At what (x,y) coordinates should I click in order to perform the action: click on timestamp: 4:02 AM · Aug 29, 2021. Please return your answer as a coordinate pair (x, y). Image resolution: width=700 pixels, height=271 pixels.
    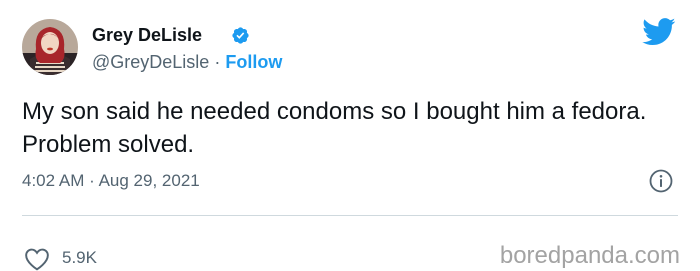
    Looking at the image, I should click on (111, 181).